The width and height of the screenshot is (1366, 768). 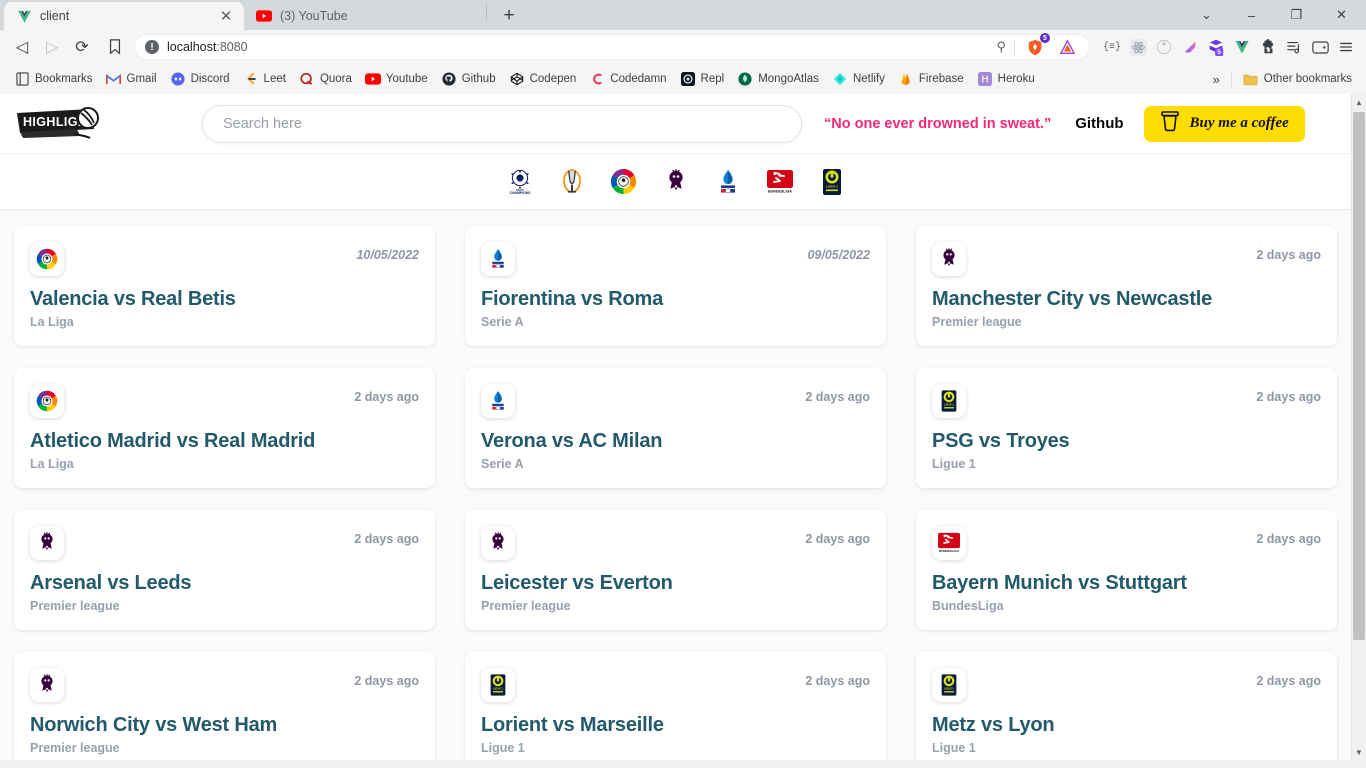 I want to click on address-bar: ! localhost:8080 ⚲ 5, so click(x=612, y=46).